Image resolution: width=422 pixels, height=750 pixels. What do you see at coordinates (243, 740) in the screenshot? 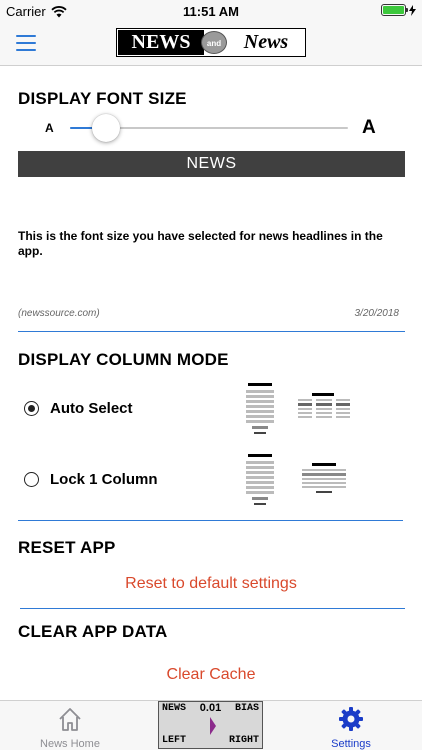
I see `bias-right-label: RIGHT` at bounding box center [243, 740].